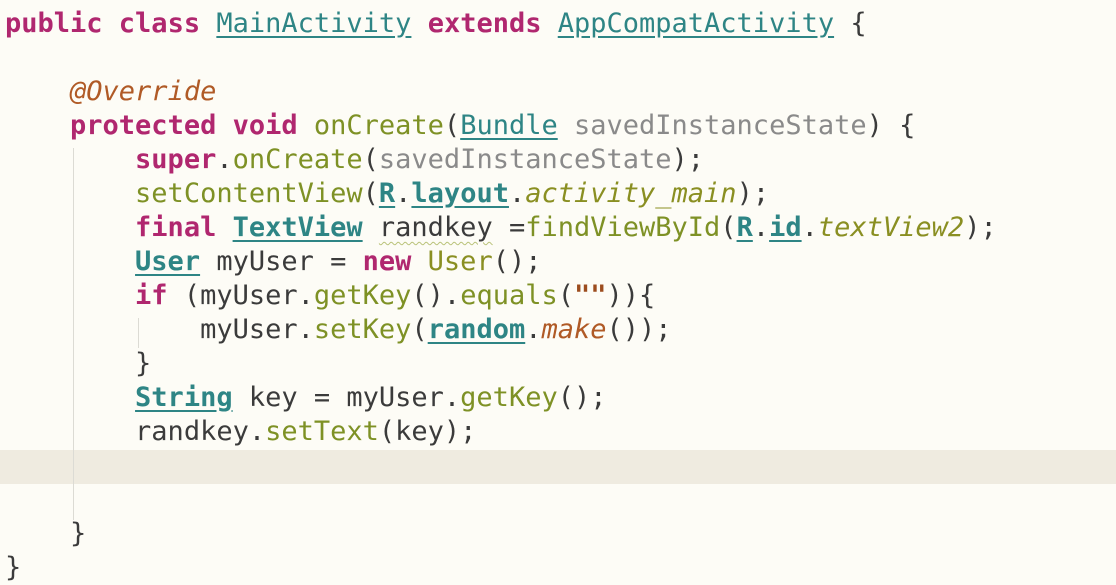 The width and height of the screenshot is (1116, 585). I want to click on code-token: id, so click(785, 227).